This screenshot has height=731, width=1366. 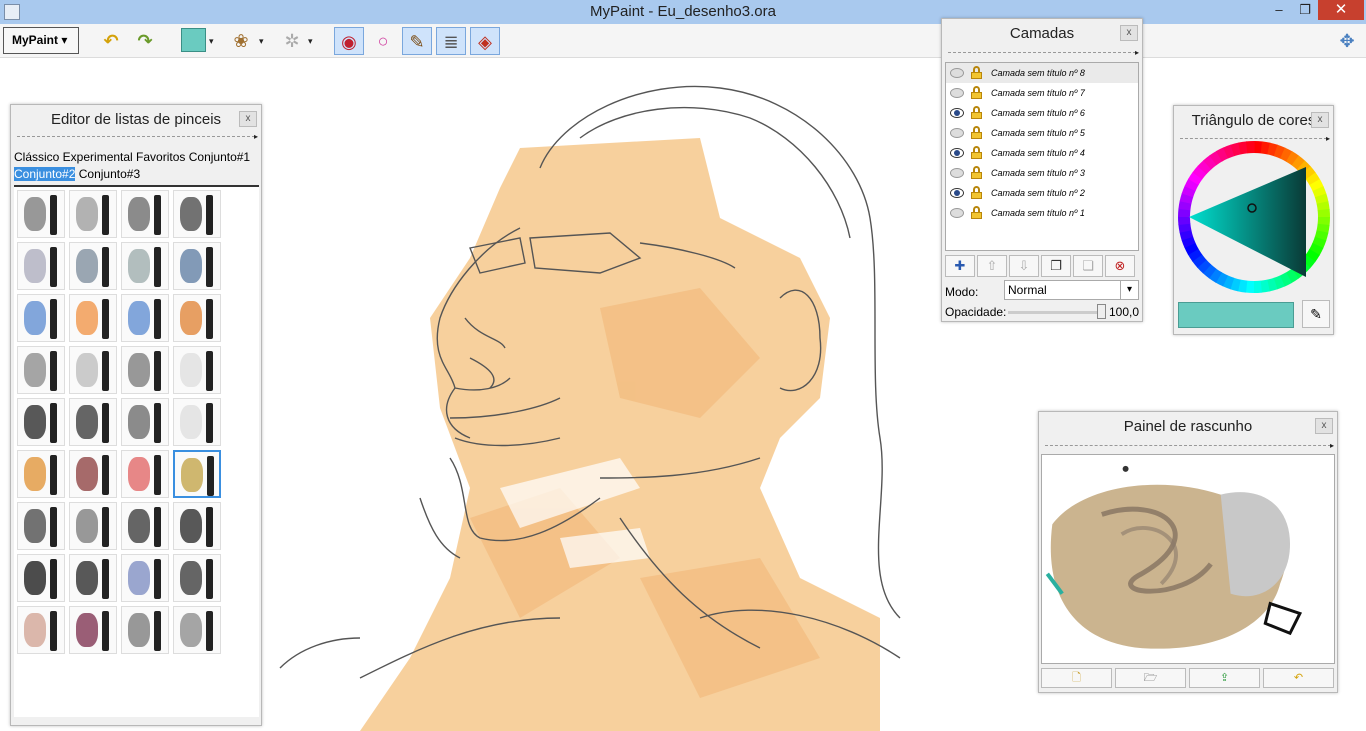 What do you see at coordinates (1042, 213) in the screenshot?
I see `layer-row: Camada sem título nº 1` at bounding box center [1042, 213].